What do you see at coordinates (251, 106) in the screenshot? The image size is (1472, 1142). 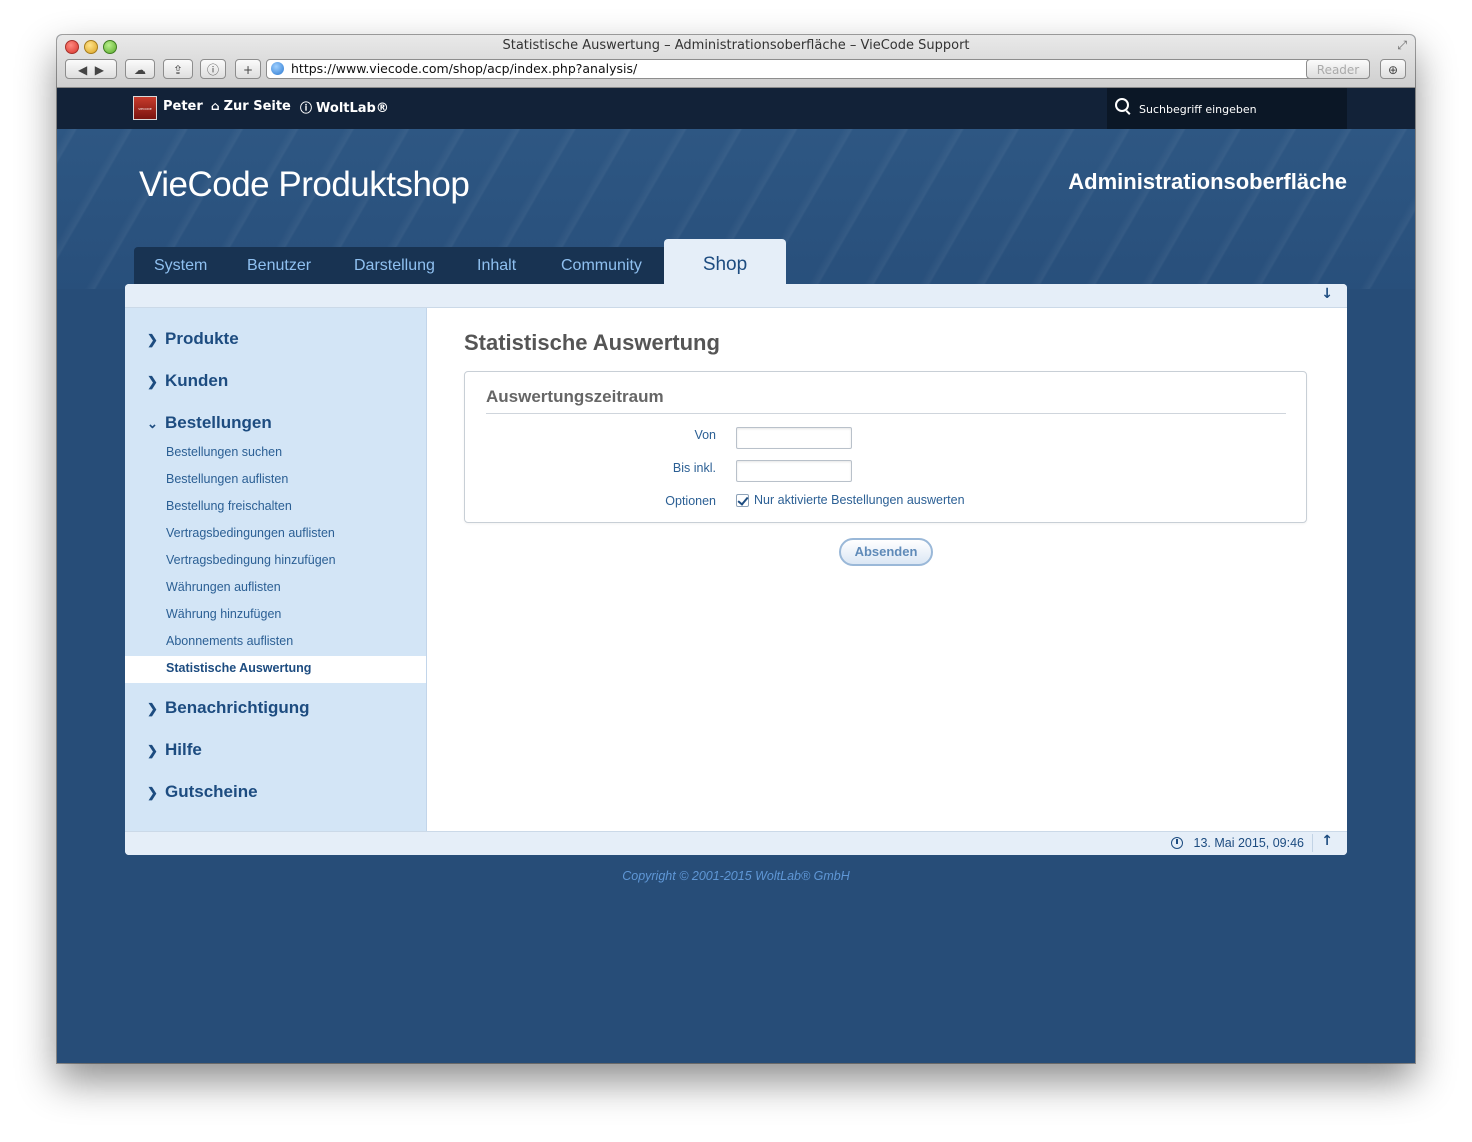 I see `home-link: ⌂ Zur Seite` at bounding box center [251, 106].